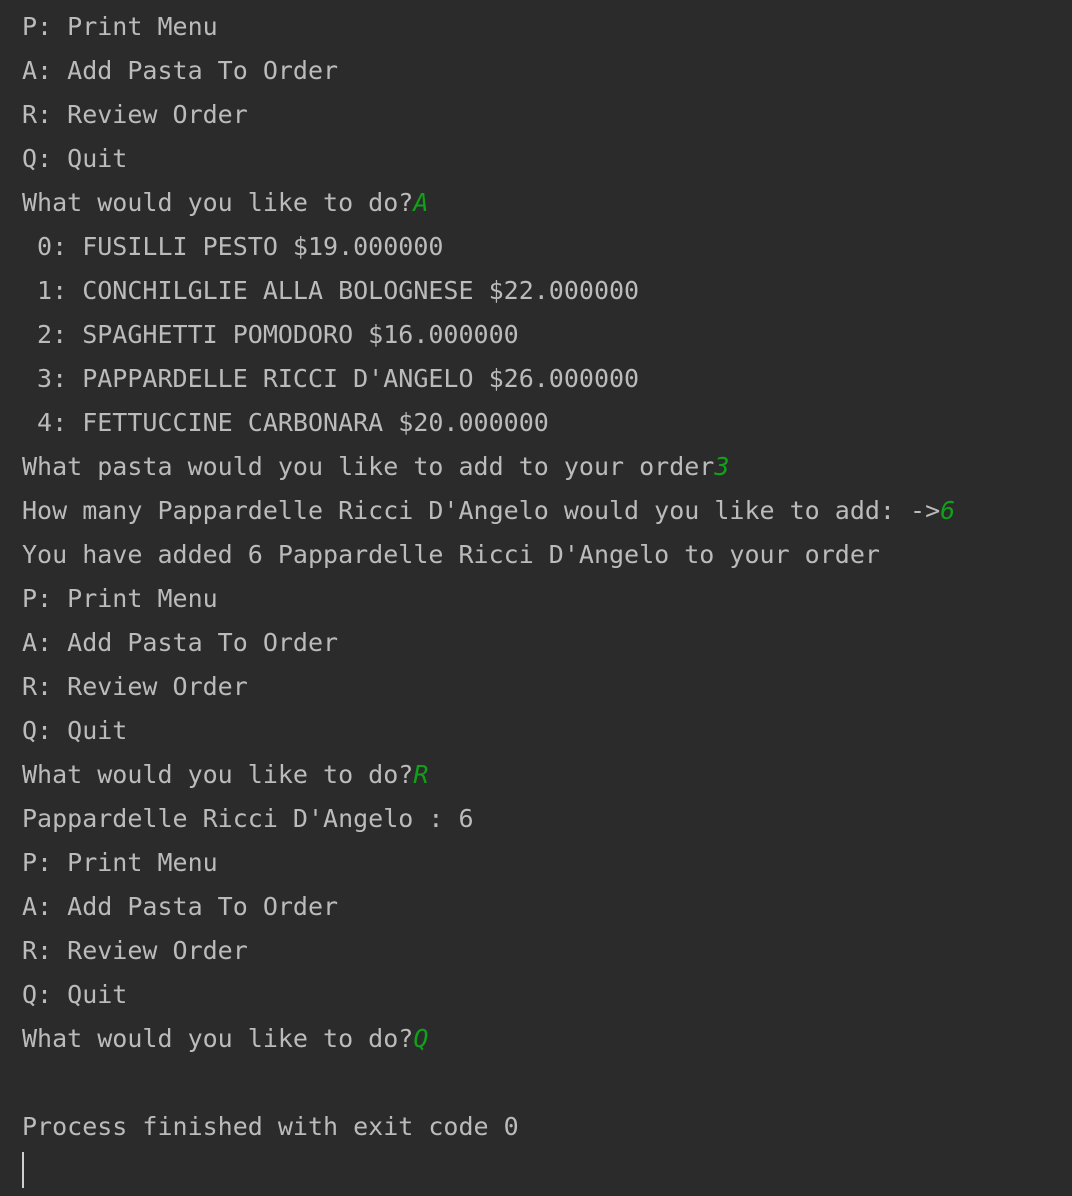 Image resolution: width=1072 pixels, height=1196 pixels. Describe the element at coordinates (547, 1039) in the screenshot. I see `console-line: What would you like to do?Q` at that location.